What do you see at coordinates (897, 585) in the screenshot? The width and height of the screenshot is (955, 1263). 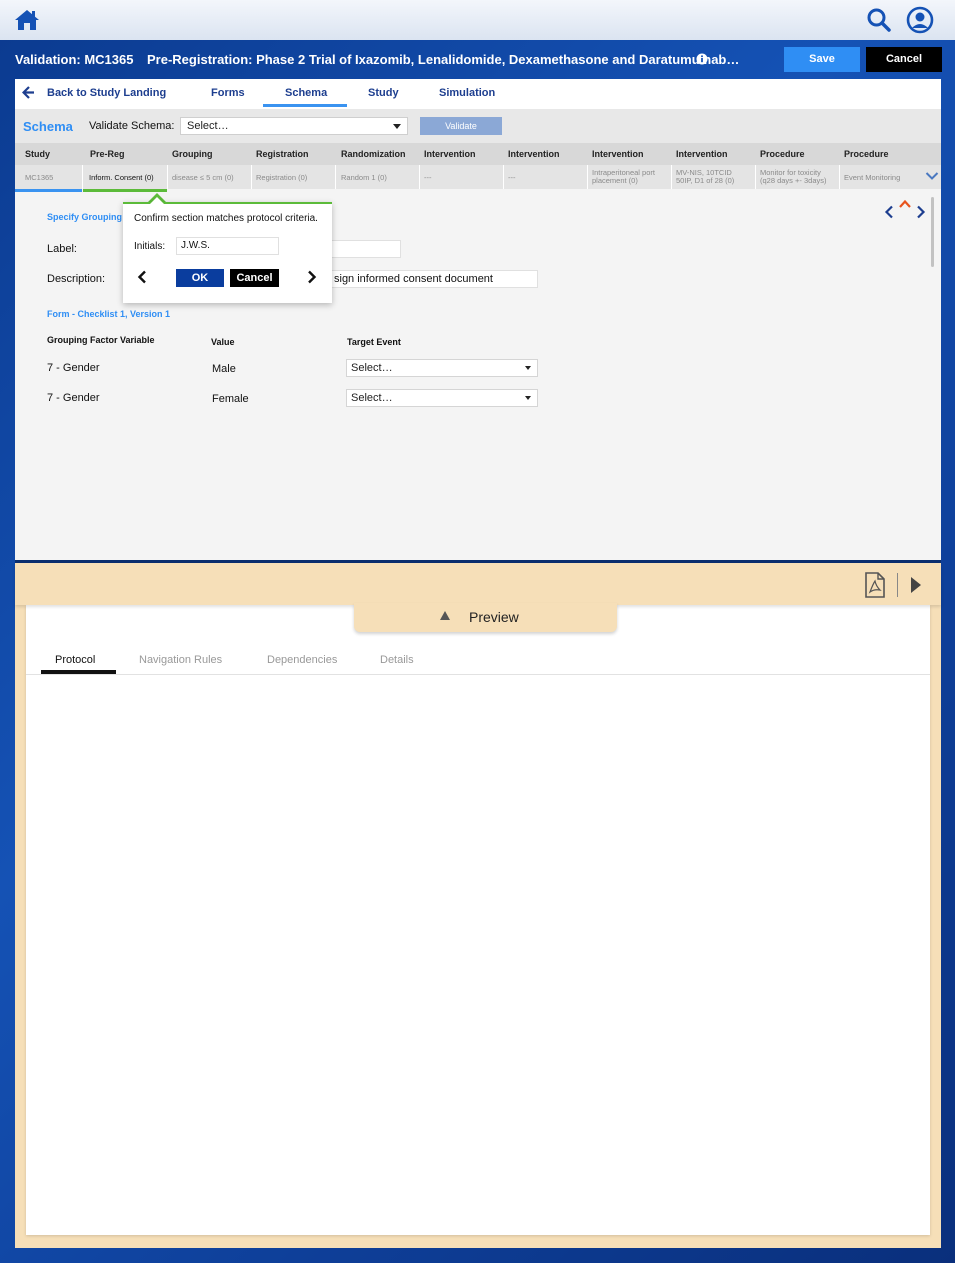 I see `toolbar-divider` at bounding box center [897, 585].